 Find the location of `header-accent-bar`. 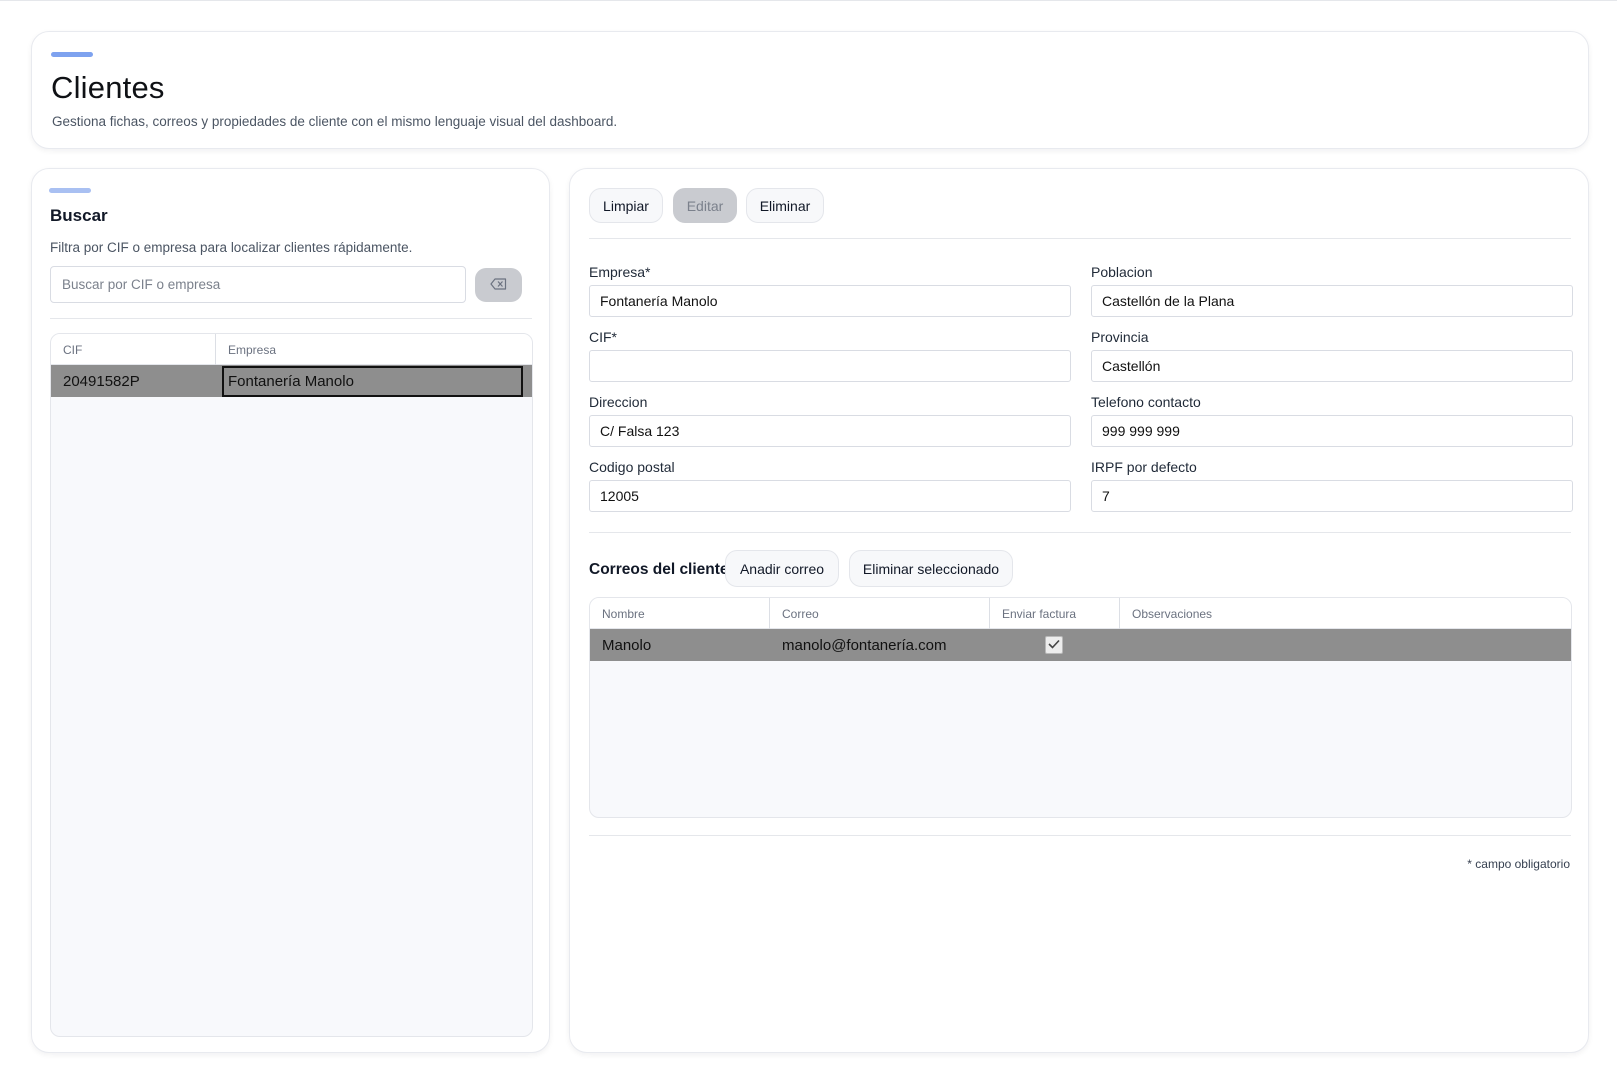

header-accent-bar is located at coordinates (72, 54).